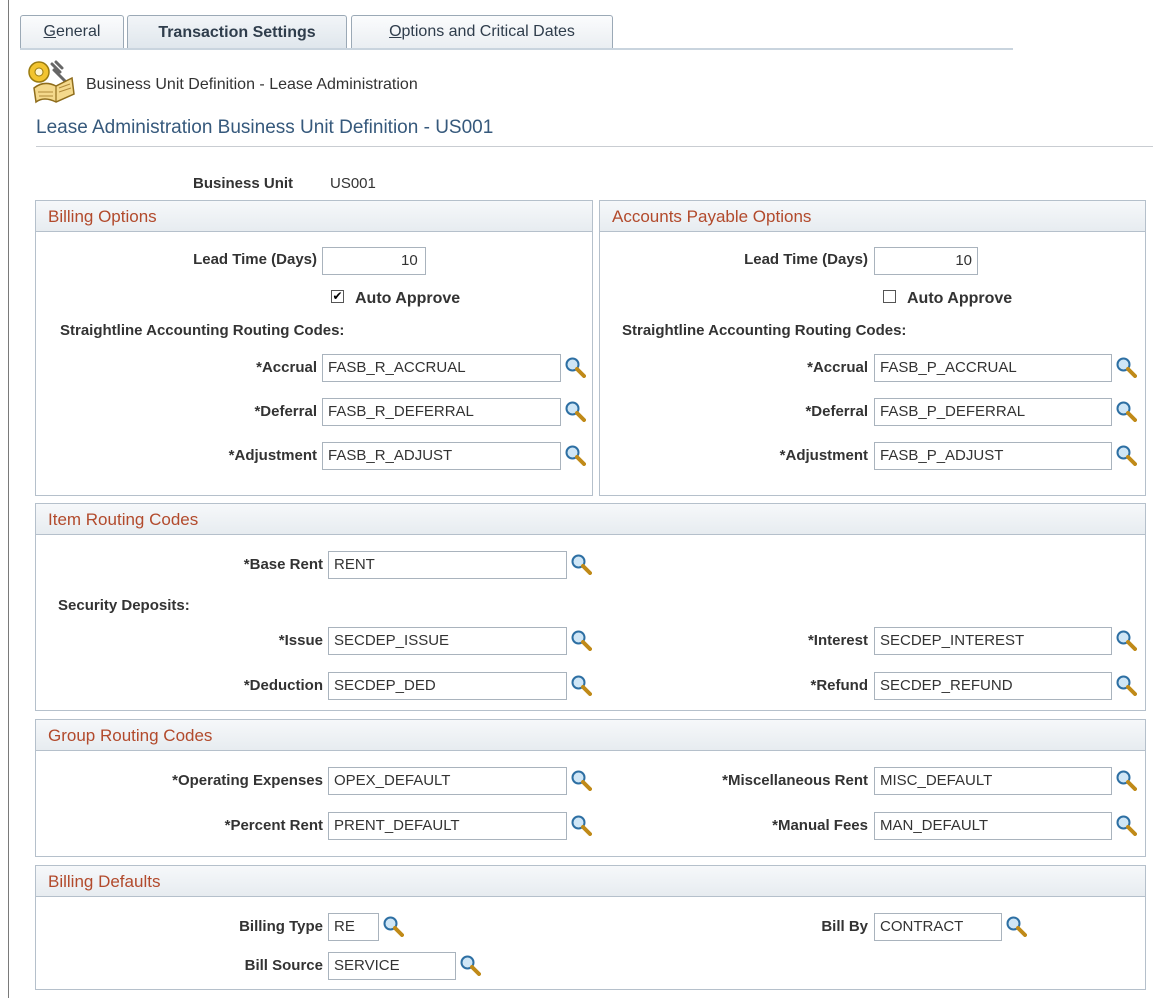  What do you see at coordinates (820, 825) in the screenshot?
I see `manual-fees-label: *Manual Fees` at bounding box center [820, 825].